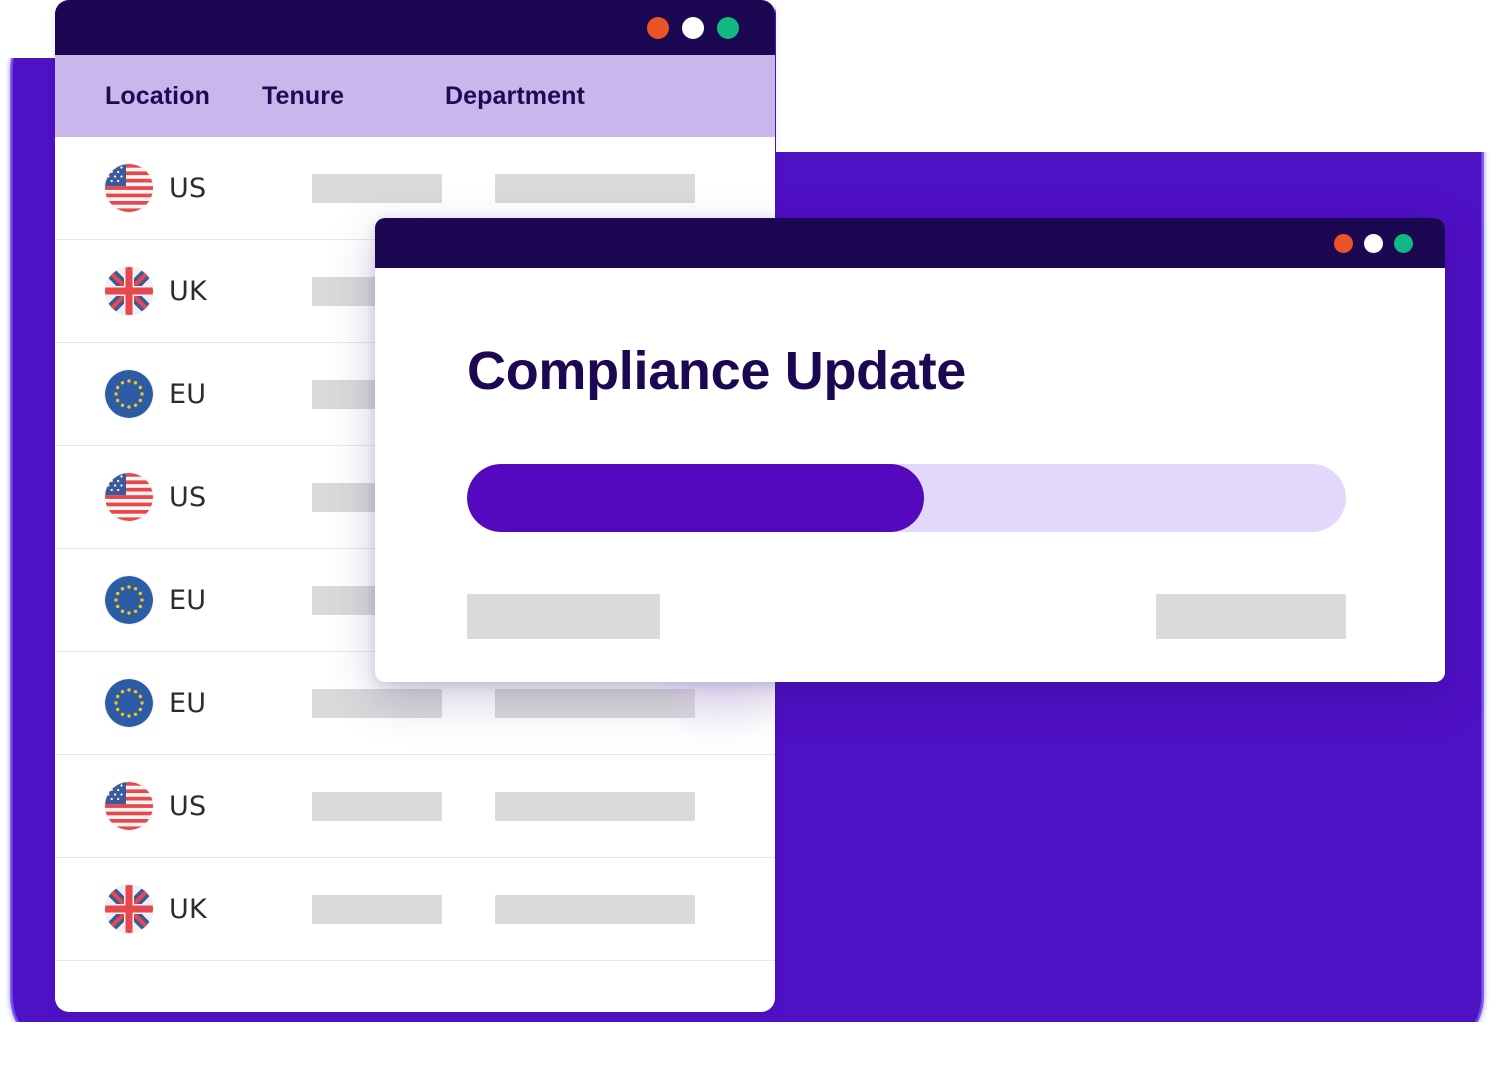  I want to click on table-window-controls, so click(693, 27).